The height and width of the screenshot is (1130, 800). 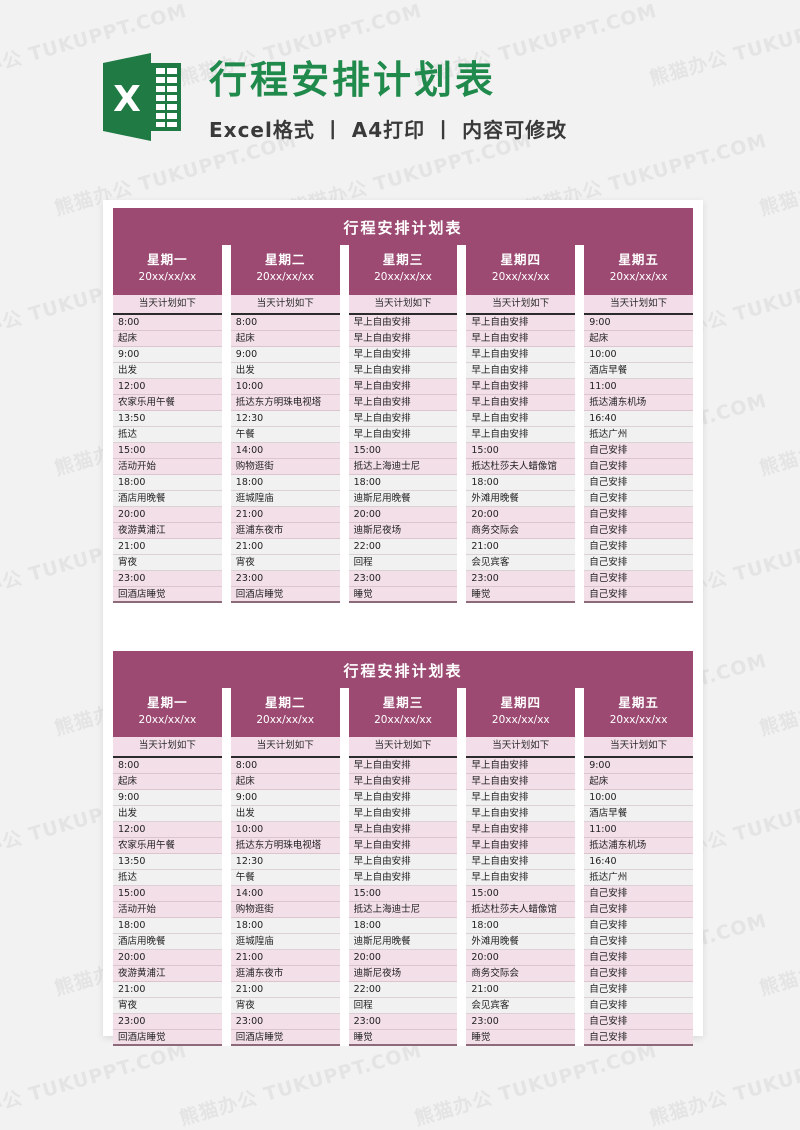 I want to click on schedule-cell: 10:00, so click(x=638, y=797).